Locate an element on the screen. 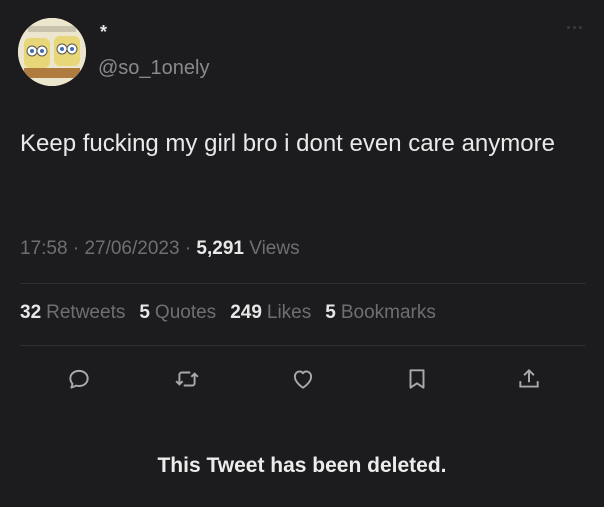 Image resolution: width=604 pixels, height=507 pixels. like-button is located at coordinates (303, 379).